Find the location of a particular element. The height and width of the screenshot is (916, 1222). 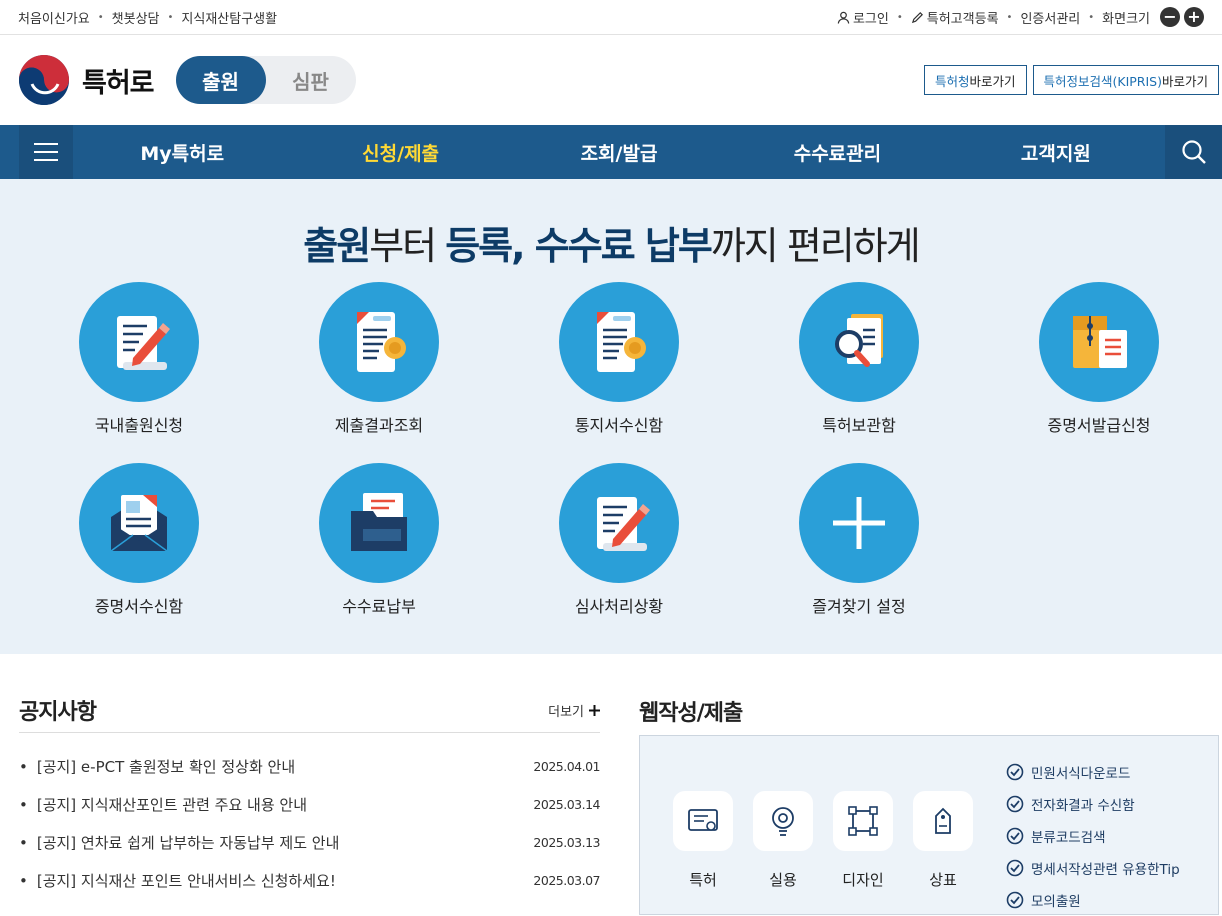

quick-link-forms: 민원서식다운로드 is located at coordinates (1093, 772).